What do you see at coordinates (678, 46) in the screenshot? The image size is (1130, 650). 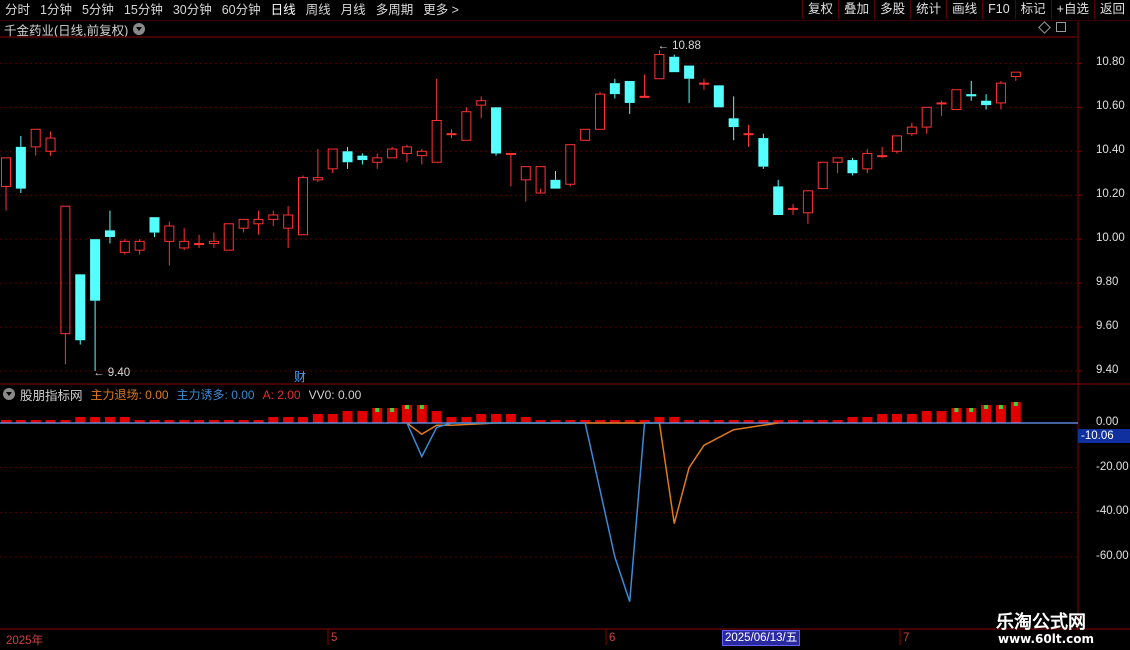 I see `high-price-label: ← 10.88` at bounding box center [678, 46].